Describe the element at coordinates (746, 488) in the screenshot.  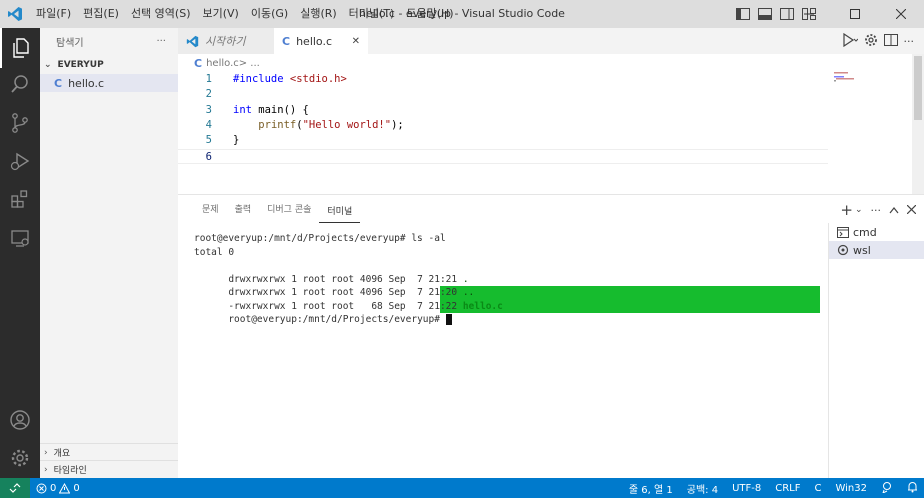
I see `encoding: UTF-8` at that location.